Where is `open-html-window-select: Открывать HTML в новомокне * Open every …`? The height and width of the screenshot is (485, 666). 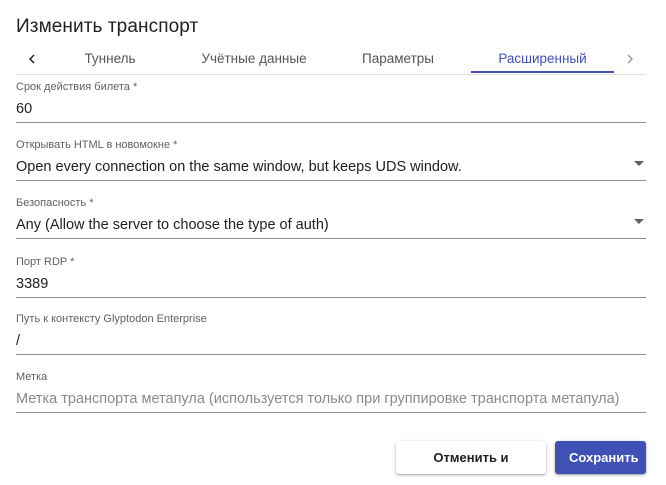
open-html-window-select: Открывать HTML в новомокне * Open every … is located at coordinates (331, 160).